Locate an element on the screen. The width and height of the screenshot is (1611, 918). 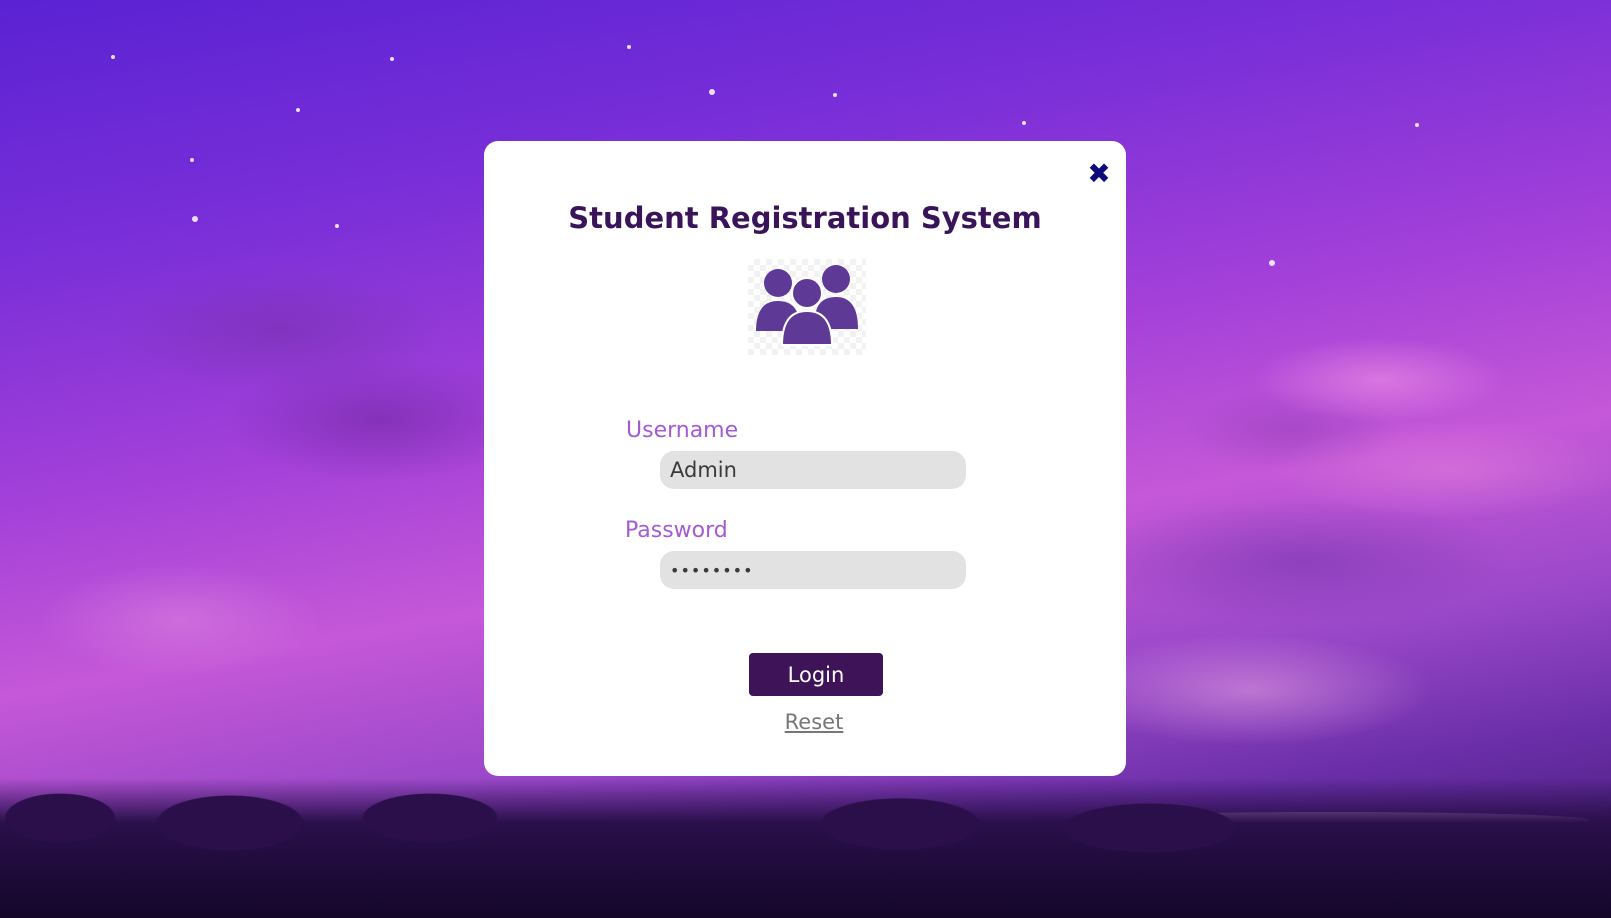
password-input is located at coordinates (813, 570).